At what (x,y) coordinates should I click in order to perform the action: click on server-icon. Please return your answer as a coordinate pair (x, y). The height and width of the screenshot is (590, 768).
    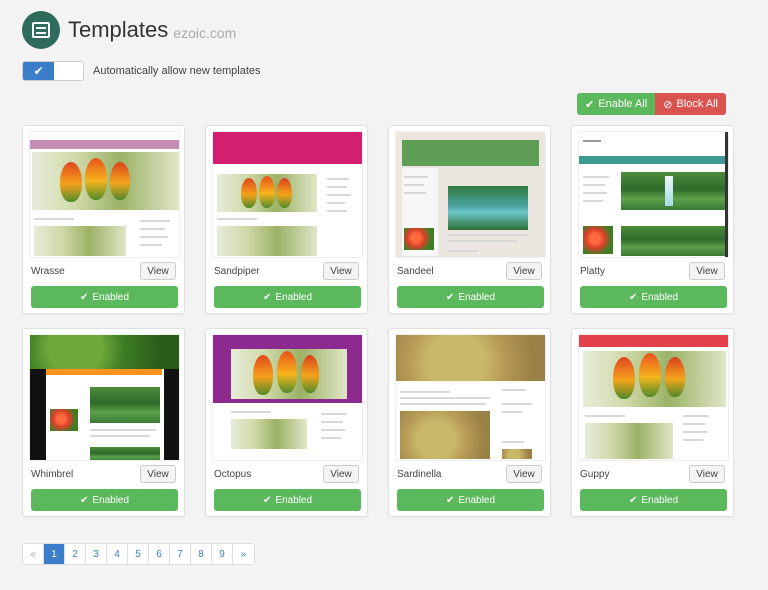
    Looking at the image, I should click on (41, 30).